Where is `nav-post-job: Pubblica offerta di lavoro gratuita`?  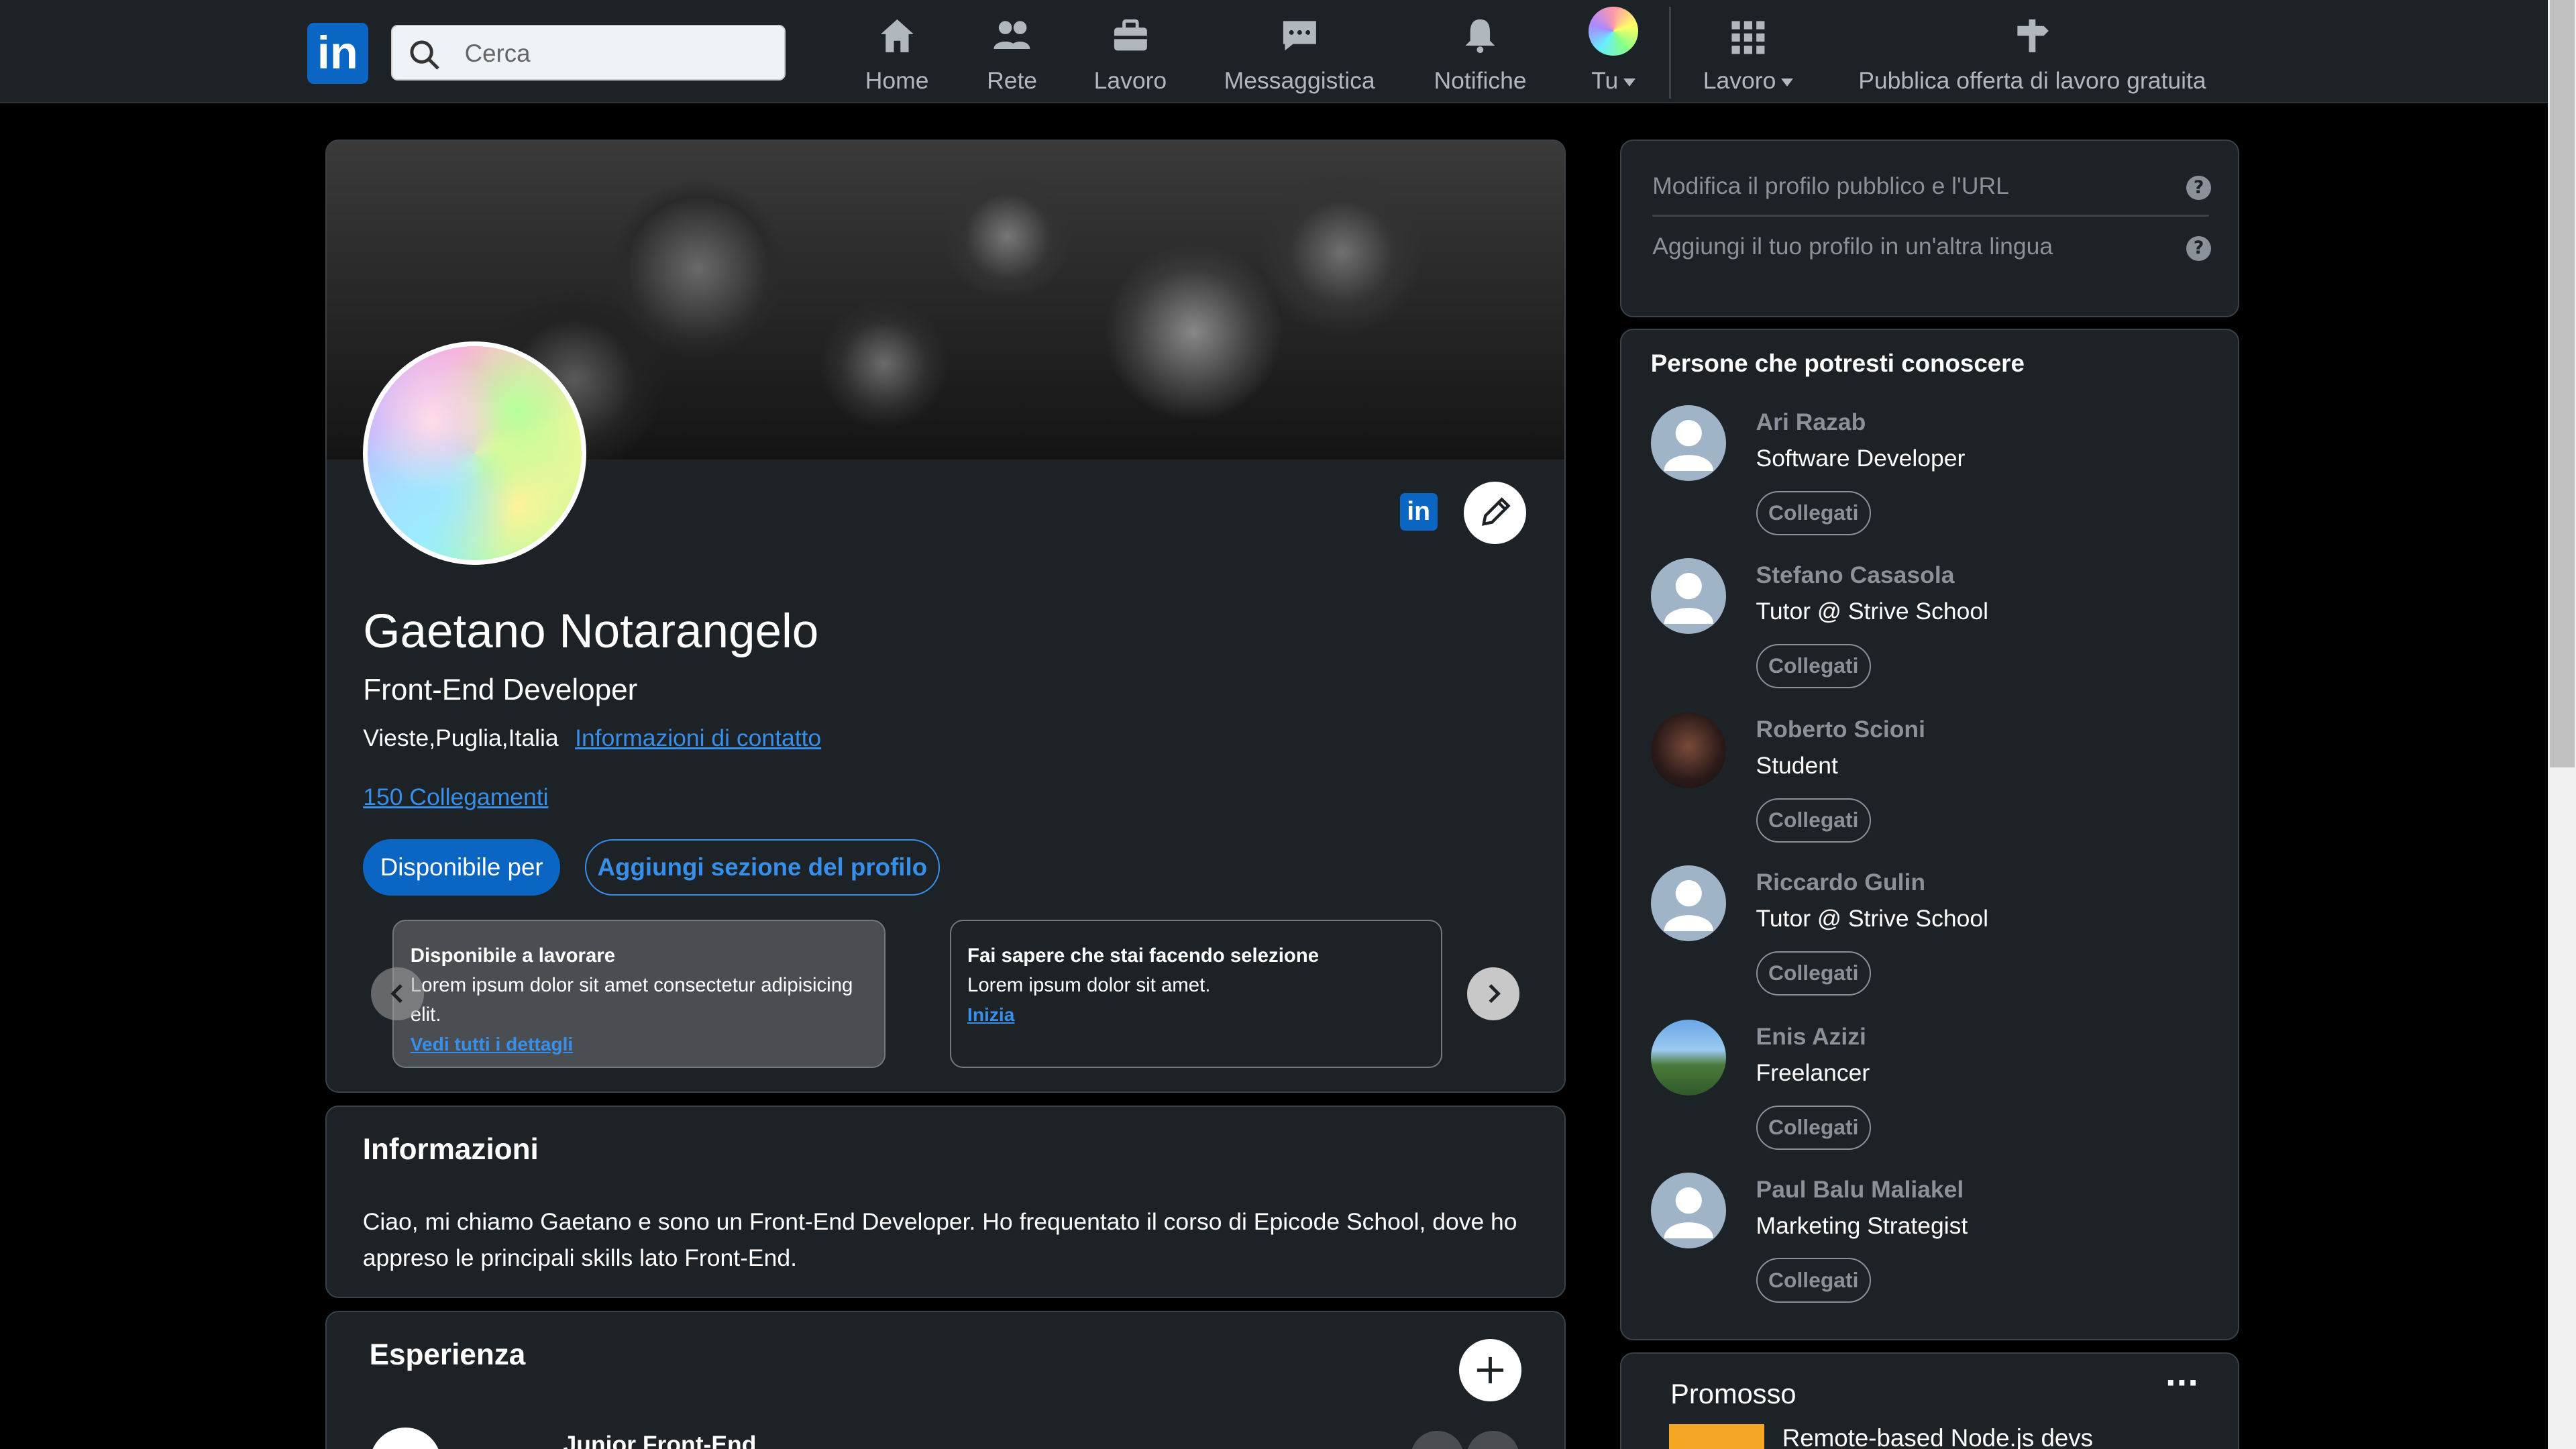
nav-post-job: Pubblica offerta di lavoro gratuita is located at coordinates (2032, 54).